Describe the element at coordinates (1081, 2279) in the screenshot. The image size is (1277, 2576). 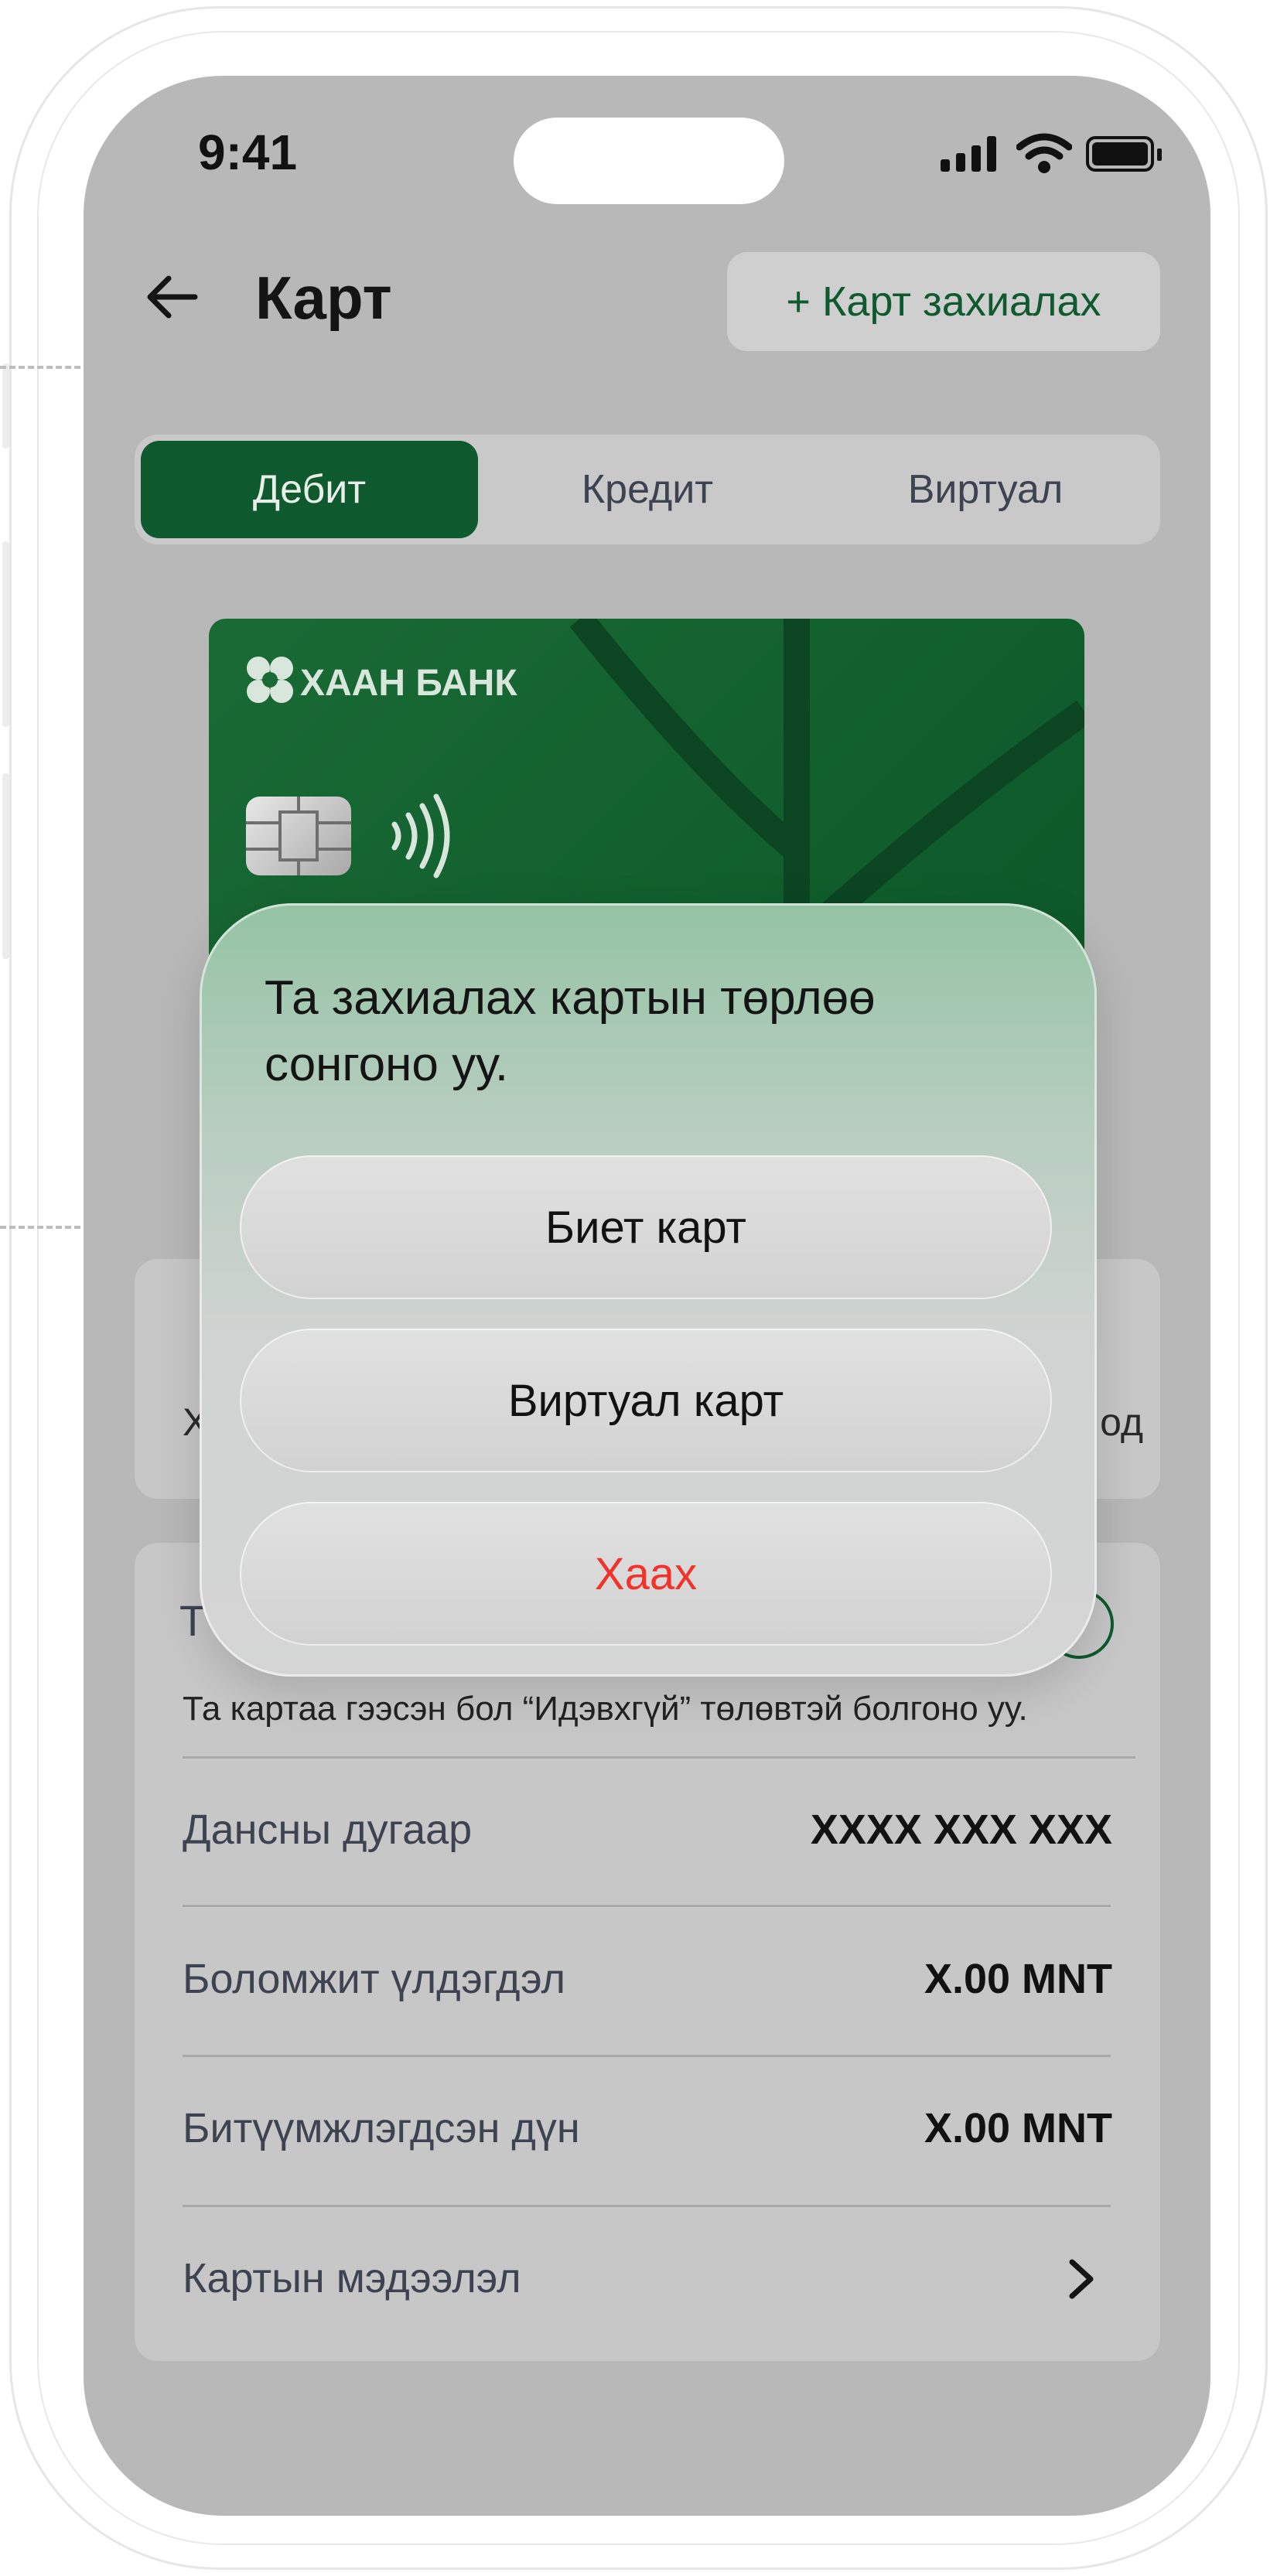
I see `chevron-right-icon` at that location.